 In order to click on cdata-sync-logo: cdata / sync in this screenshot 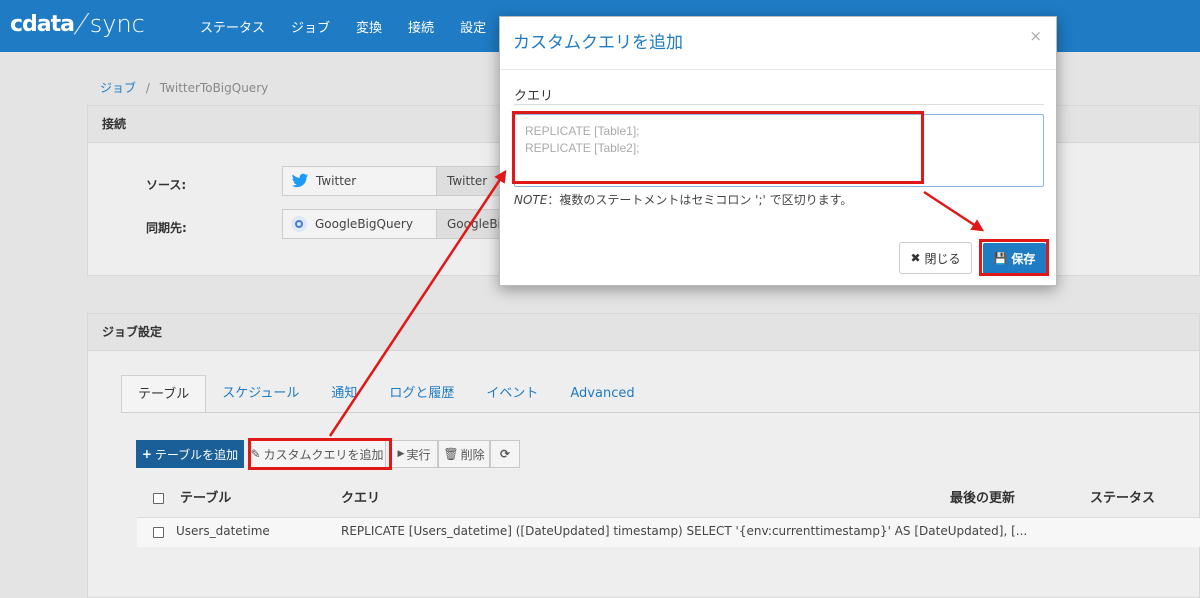, I will do `click(77, 24)`.